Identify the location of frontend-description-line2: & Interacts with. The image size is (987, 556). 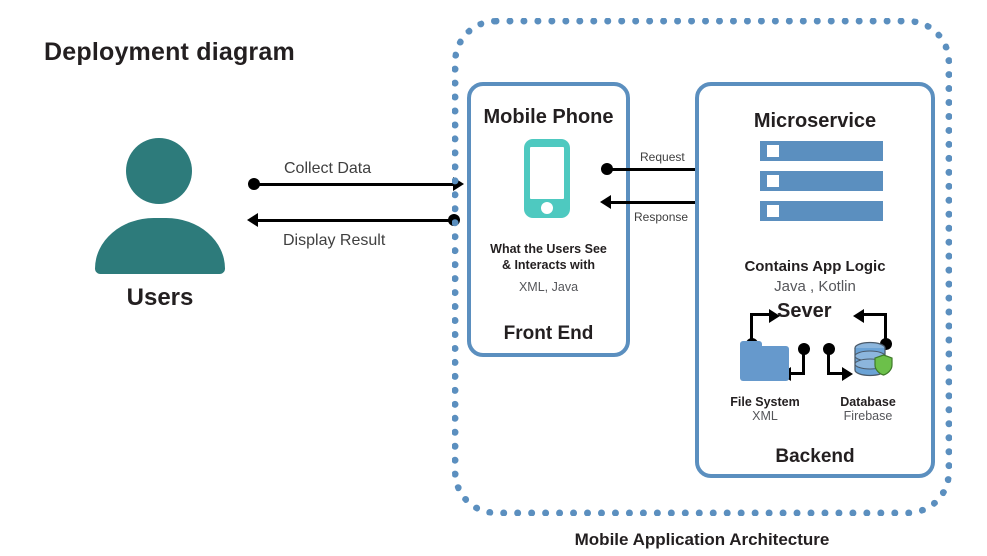
(548, 265).